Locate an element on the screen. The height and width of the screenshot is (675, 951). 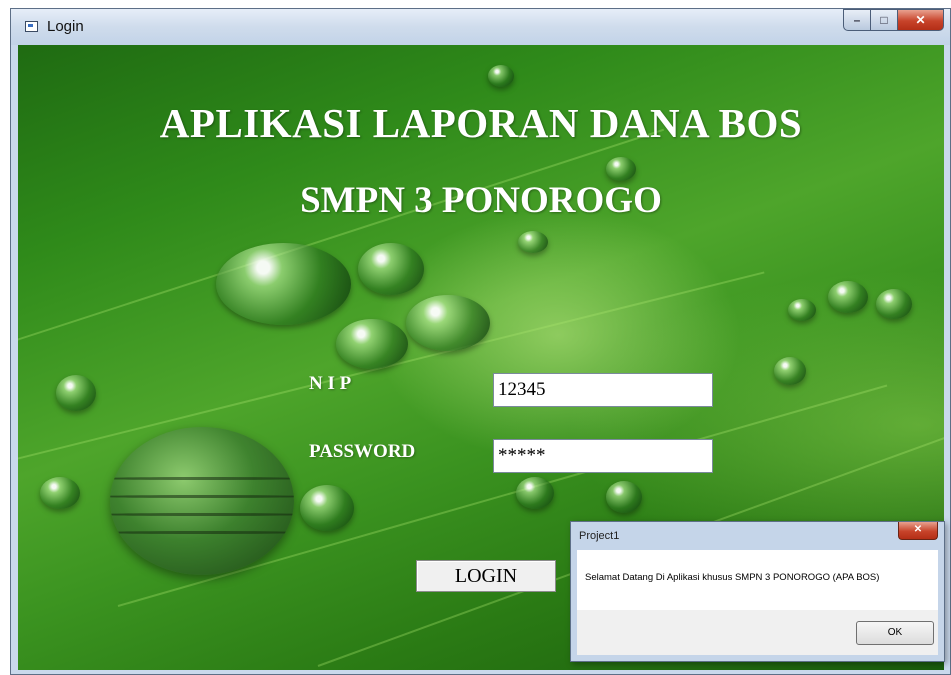
app-icon is located at coordinates (31, 26).